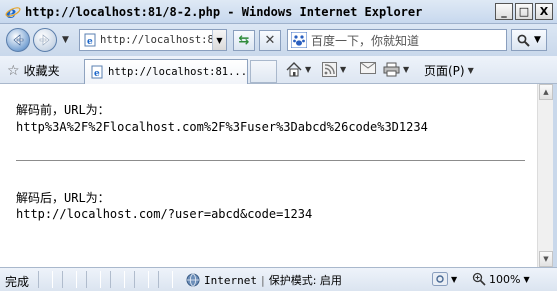 The width and height of the screenshot is (557, 291). What do you see at coordinates (343, 69) in the screenshot?
I see `feeds-dropdown-icon: ▼` at bounding box center [343, 69].